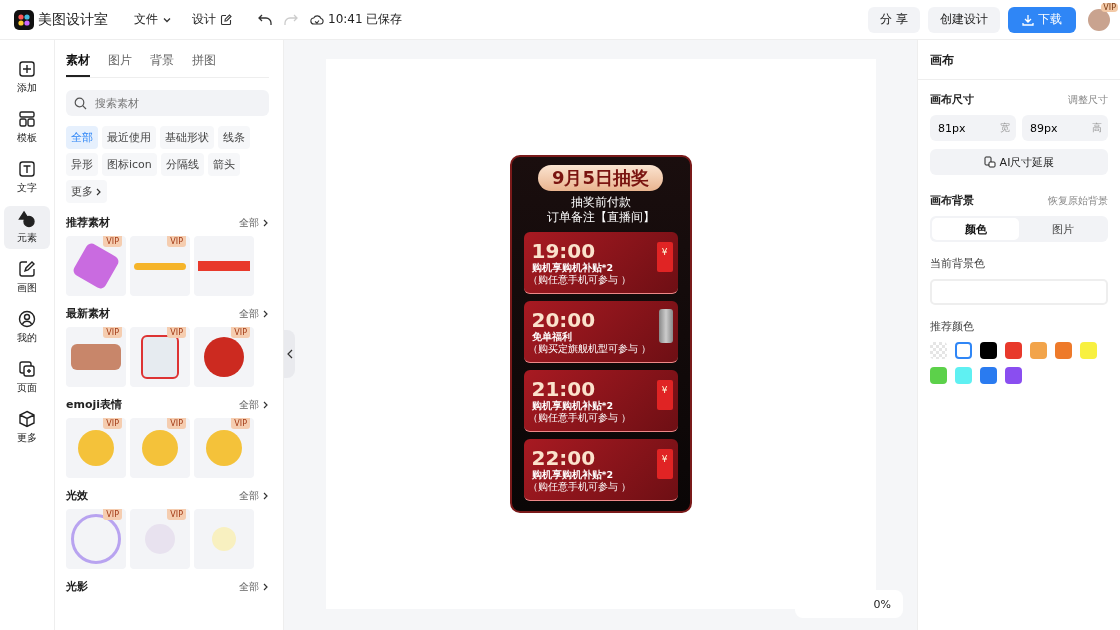 This screenshot has height=630, width=1120. What do you see at coordinates (849, 604) in the screenshot?
I see `zoom-level: 0%` at bounding box center [849, 604].